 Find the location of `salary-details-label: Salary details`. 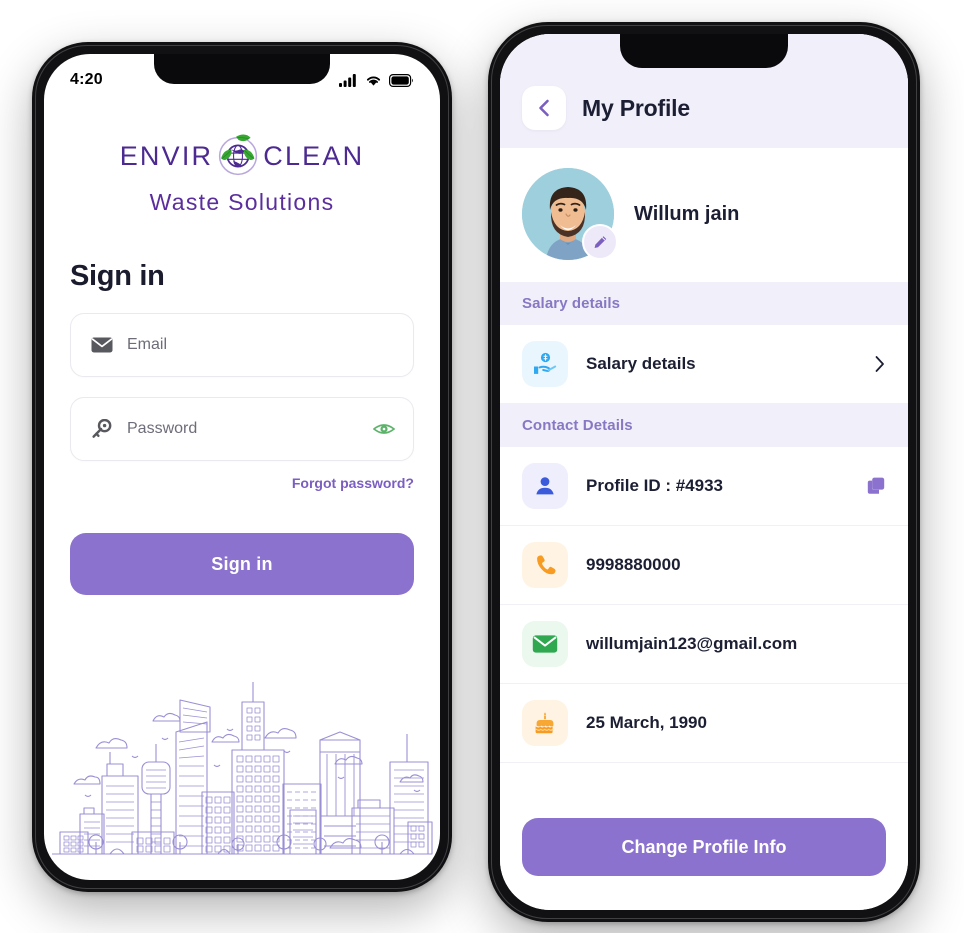

salary-details-label: Salary details is located at coordinates (641, 363).